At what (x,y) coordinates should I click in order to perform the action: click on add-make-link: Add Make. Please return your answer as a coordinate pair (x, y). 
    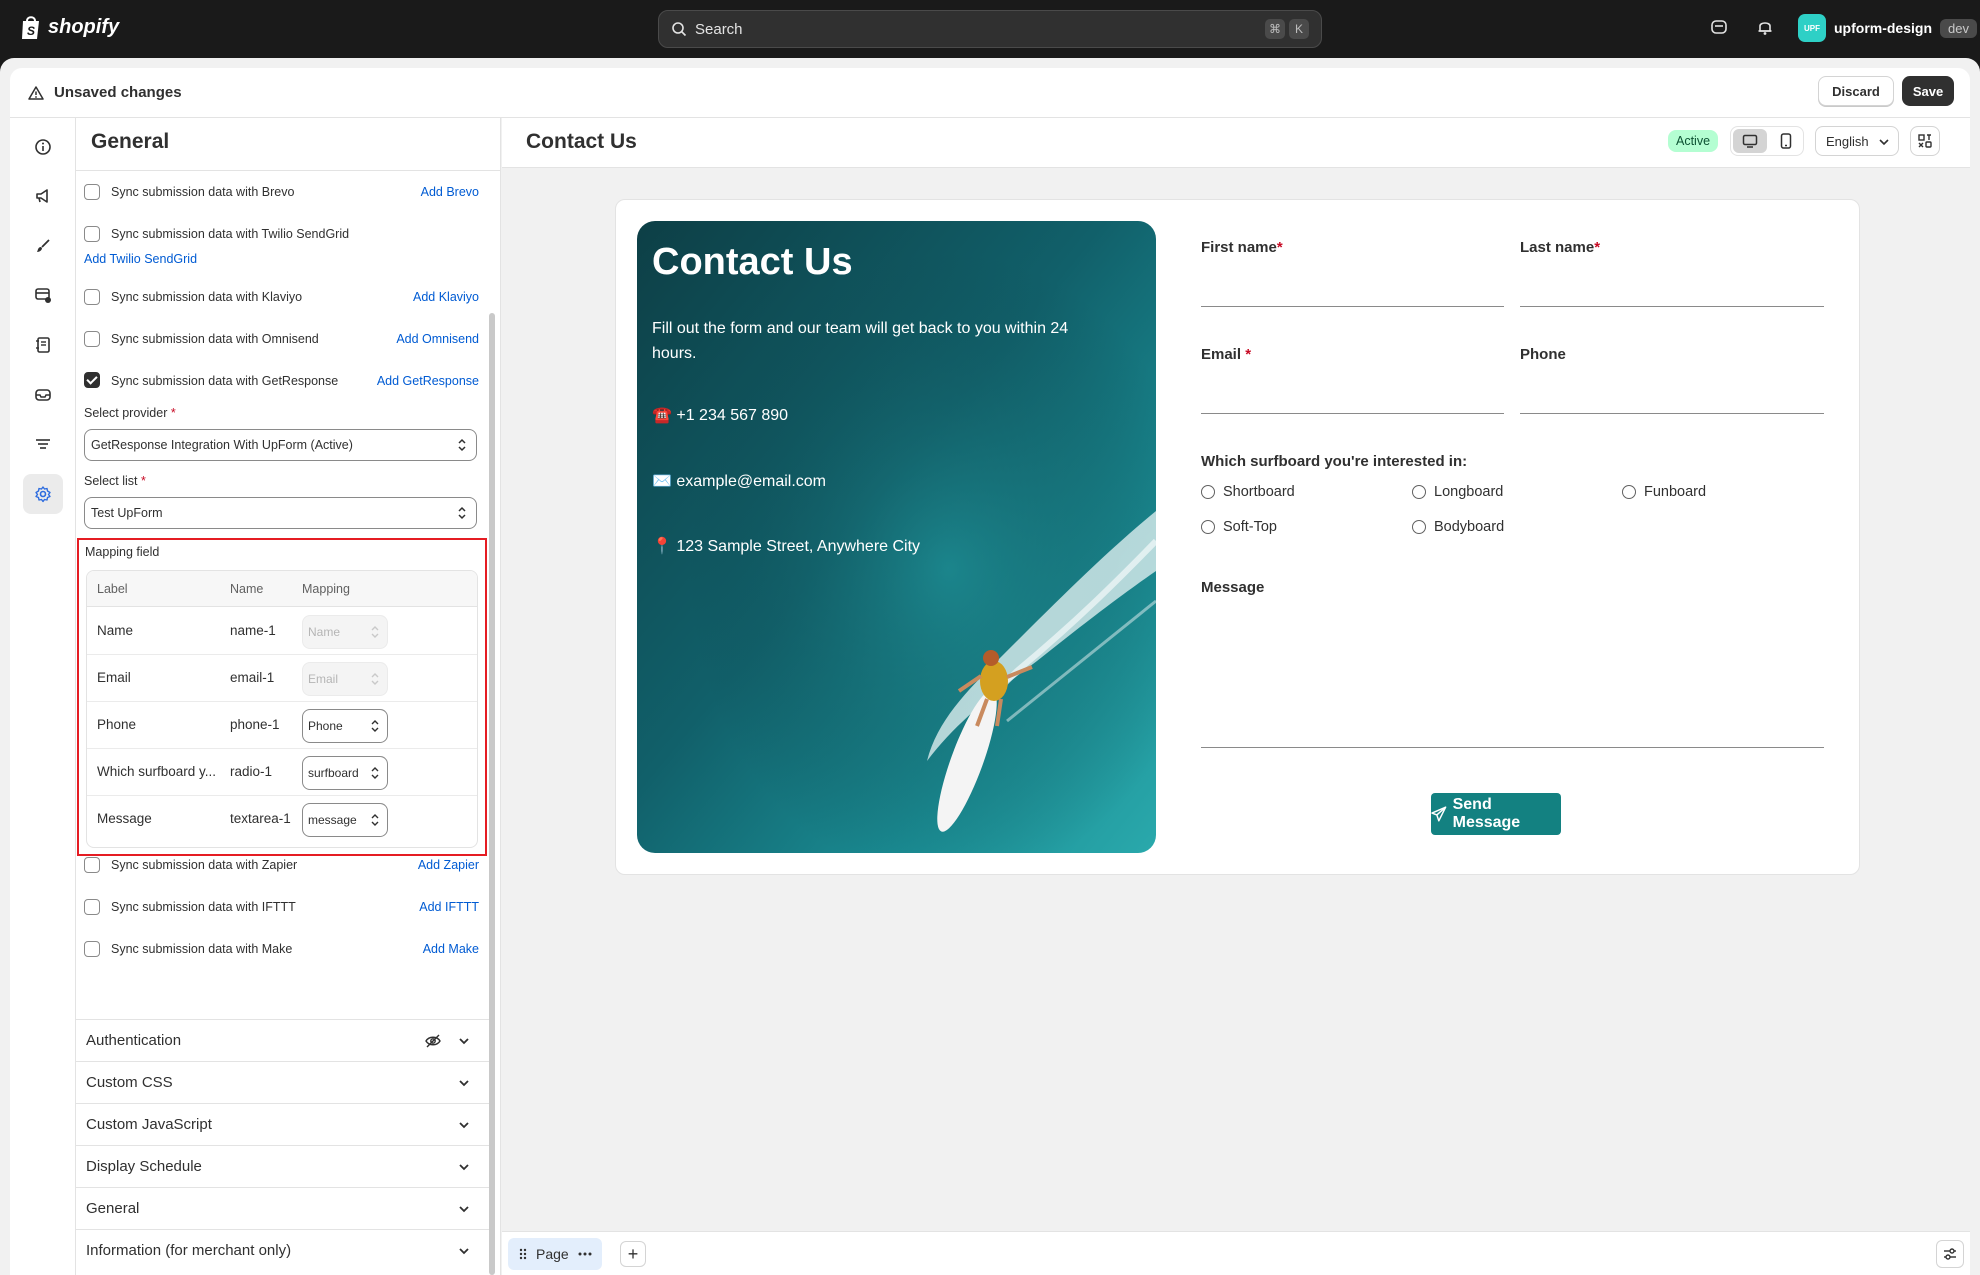
    Looking at the image, I should click on (451, 949).